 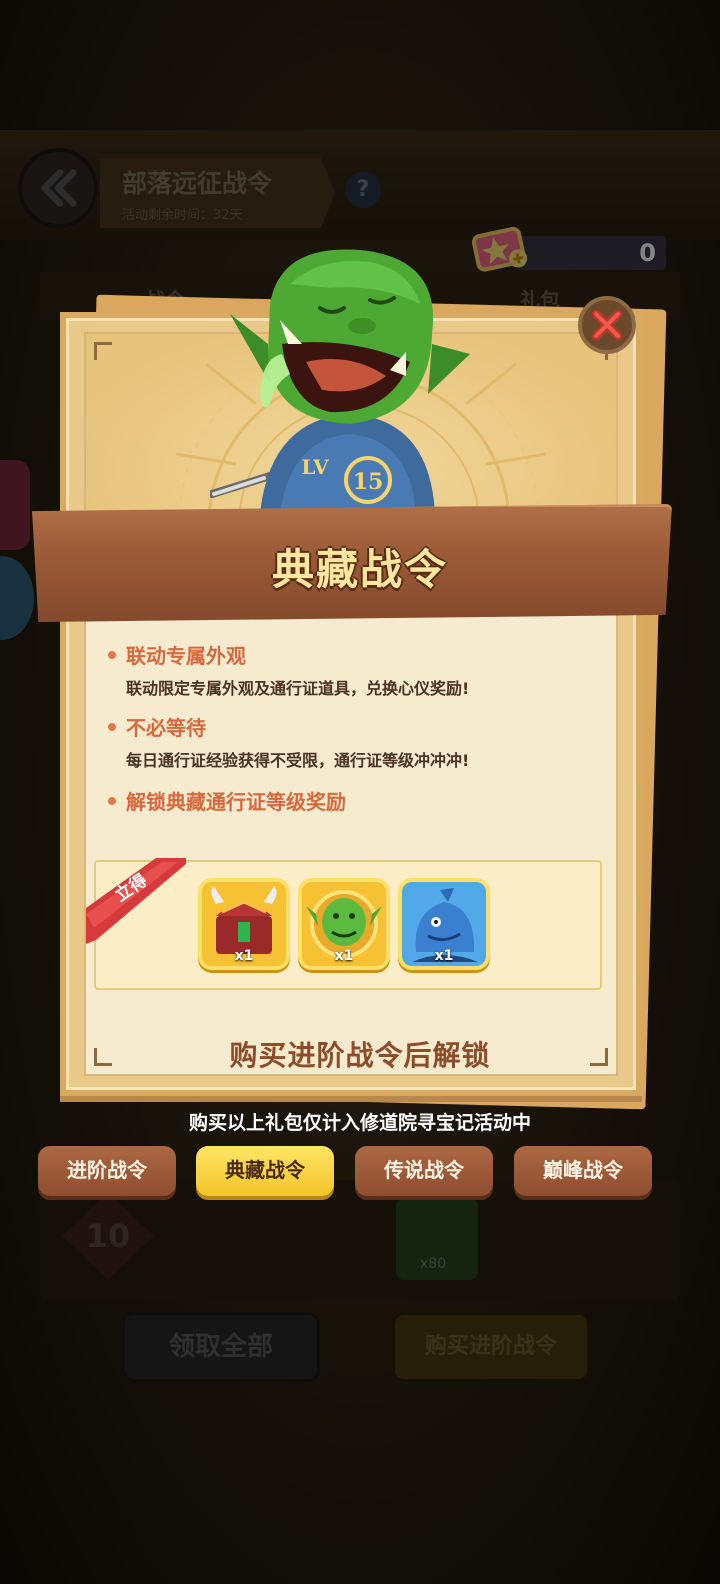 What do you see at coordinates (236, 802) in the screenshot?
I see `feature-heading: 解锁典藏通行证等级奖励` at bounding box center [236, 802].